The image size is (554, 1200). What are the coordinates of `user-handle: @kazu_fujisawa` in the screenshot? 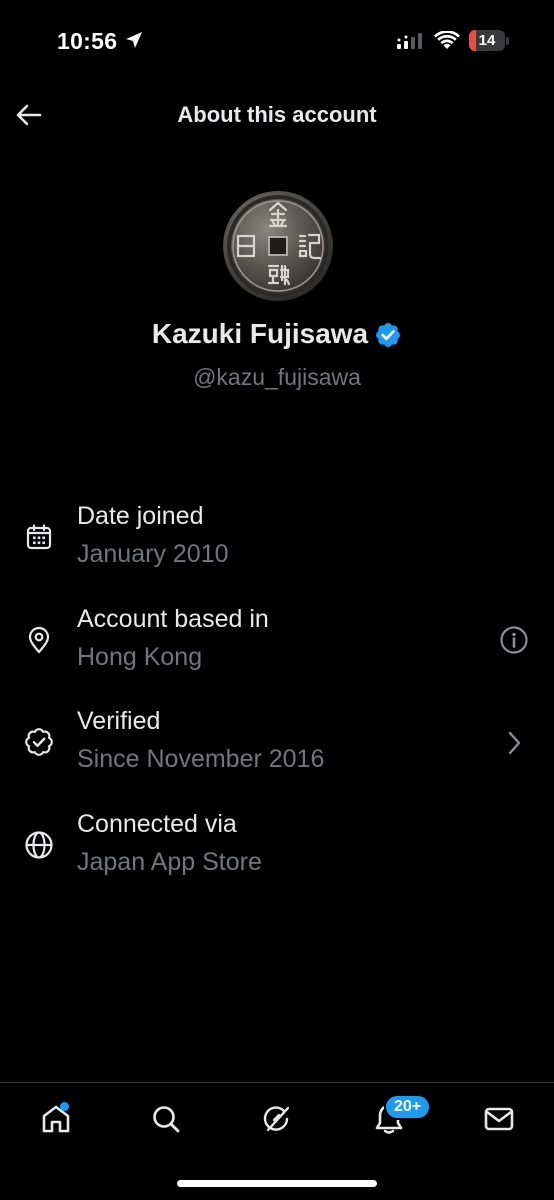 It's located at (277, 377).